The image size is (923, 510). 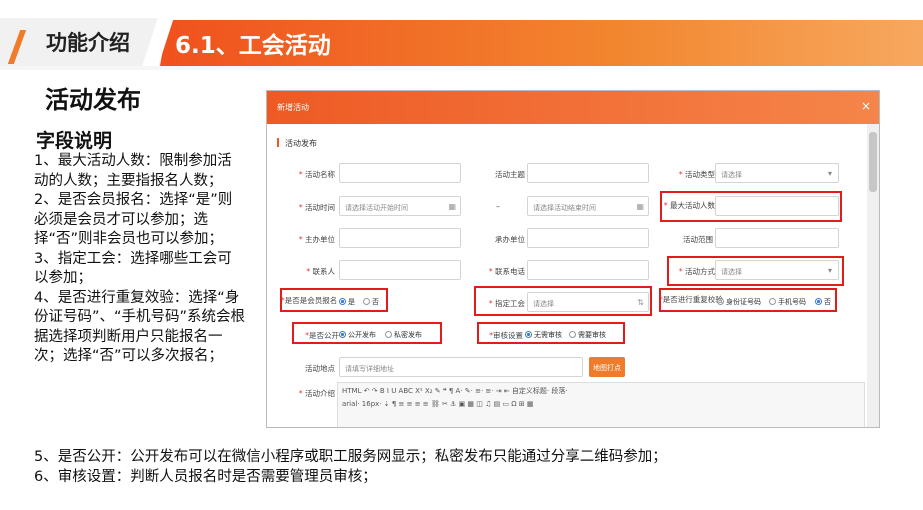 I want to click on highlight-review, so click(x=551, y=333).